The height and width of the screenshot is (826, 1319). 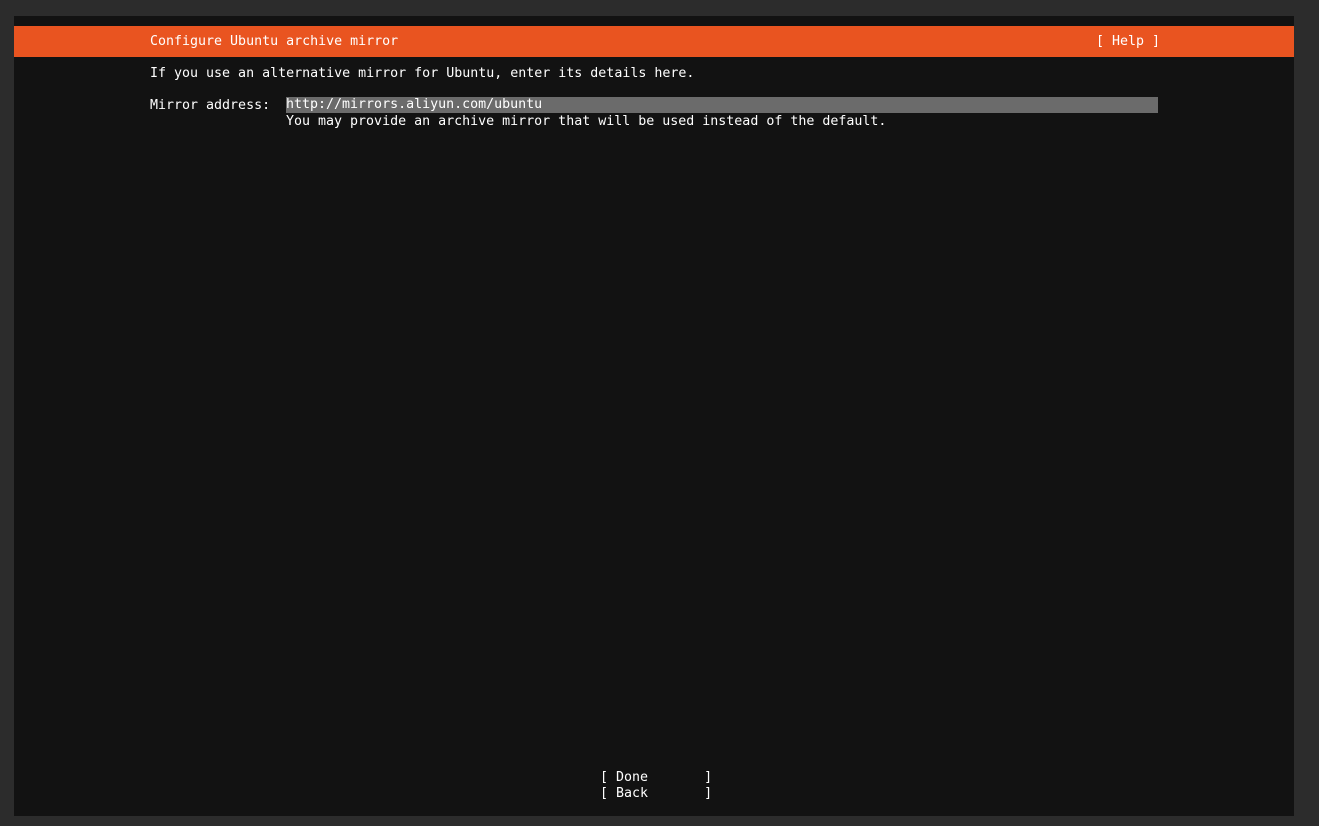 I want to click on title-bar: Configure Ubuntu archive mirror [ Help ], so click(x=654, y=41).